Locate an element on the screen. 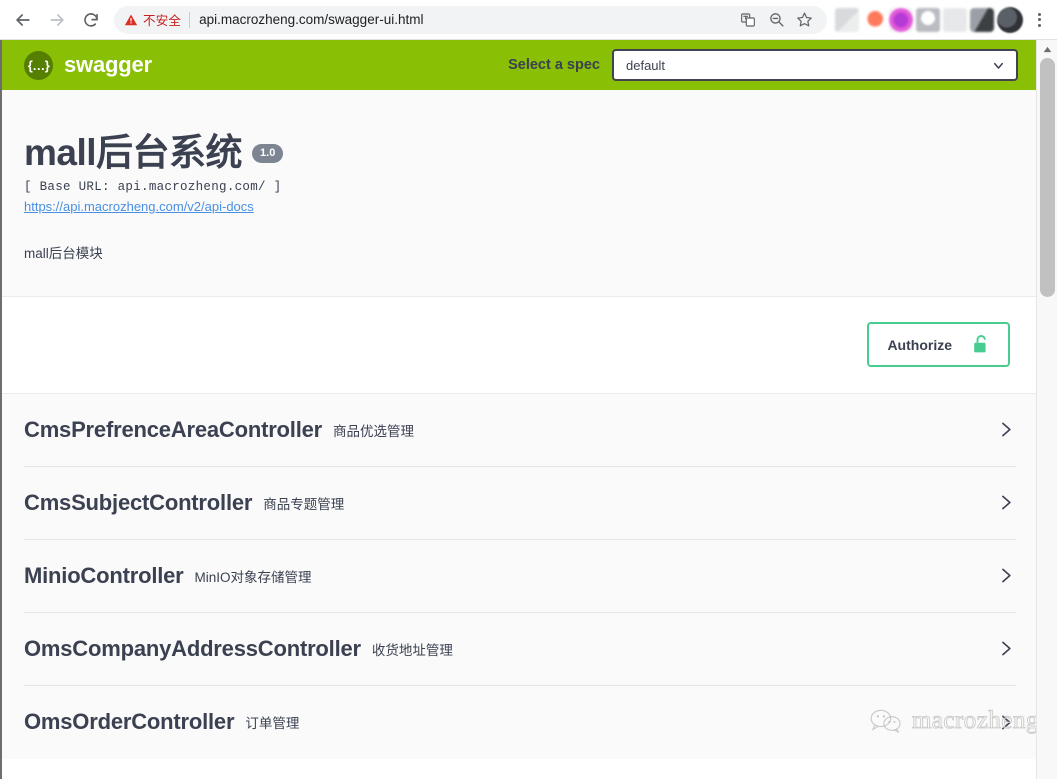 The image size is (1057, 779). swagger-brand-text: swagger is located at coordinates (108, 64).